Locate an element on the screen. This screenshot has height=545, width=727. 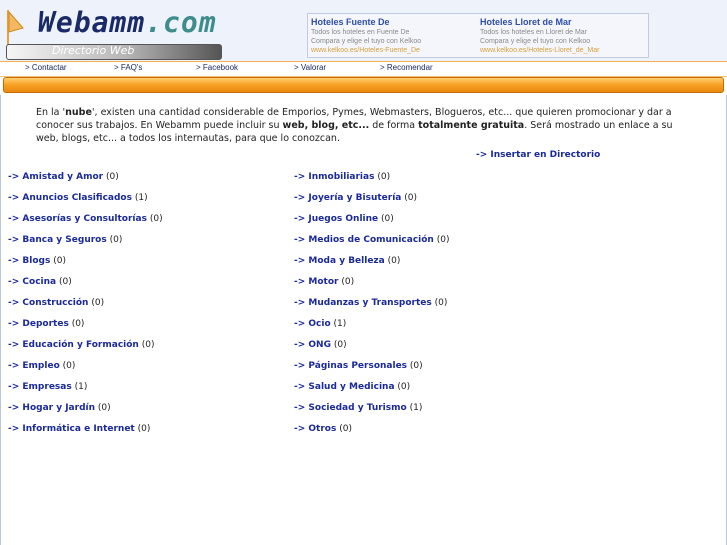
category-item: -> ONG (0) is located at coordinates (320, 345).